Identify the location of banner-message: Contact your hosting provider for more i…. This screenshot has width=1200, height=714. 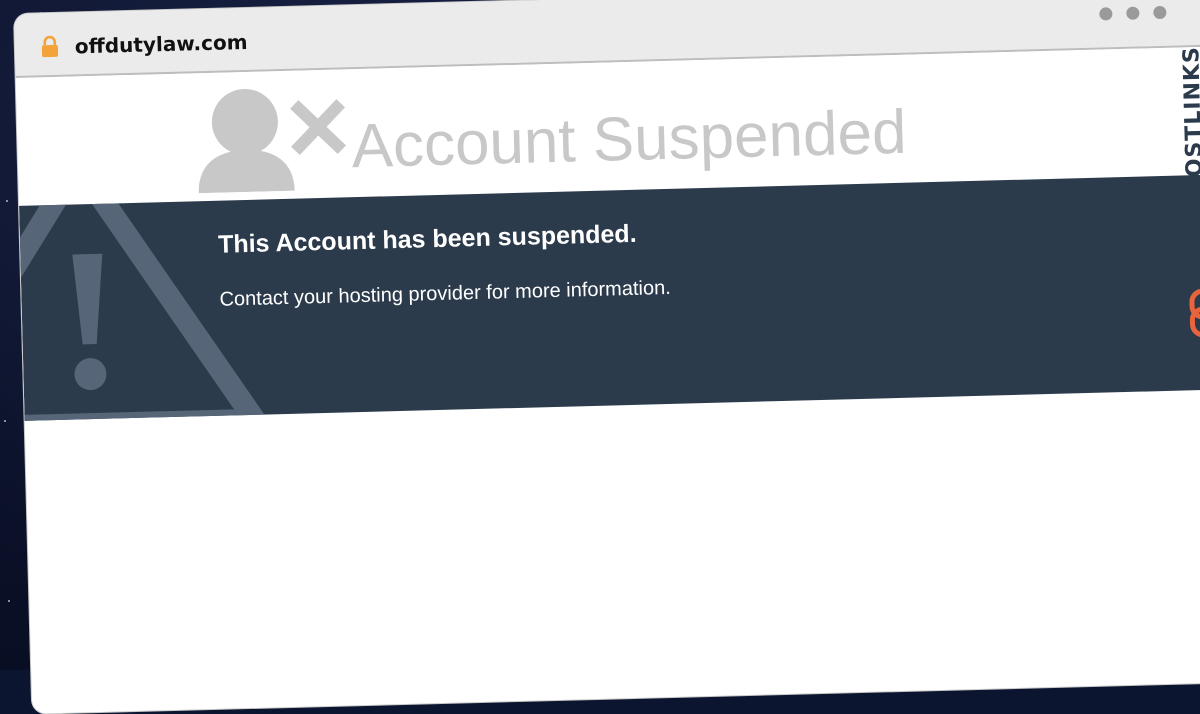
(445, 293).